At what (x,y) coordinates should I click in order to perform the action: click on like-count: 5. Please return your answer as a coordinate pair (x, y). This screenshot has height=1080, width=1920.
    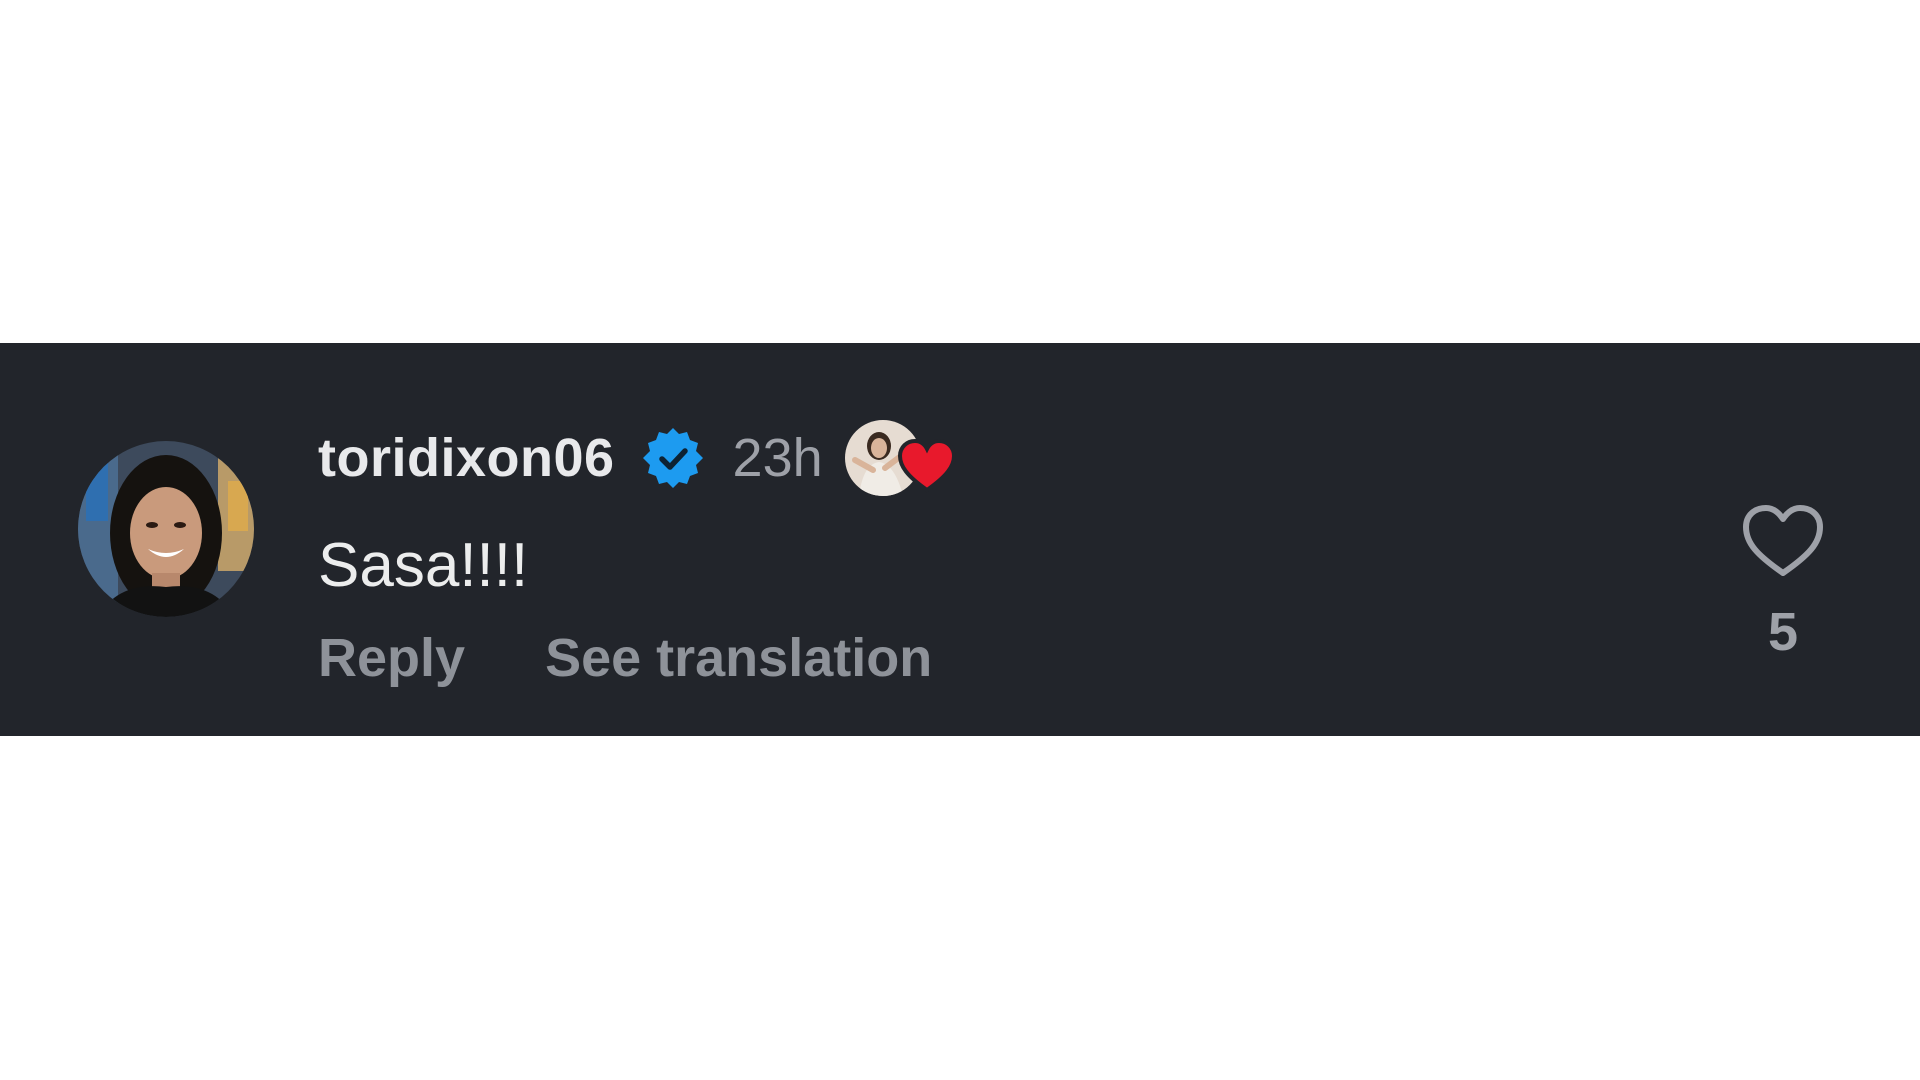
    Looking at the image, I should click on (1783, 632).